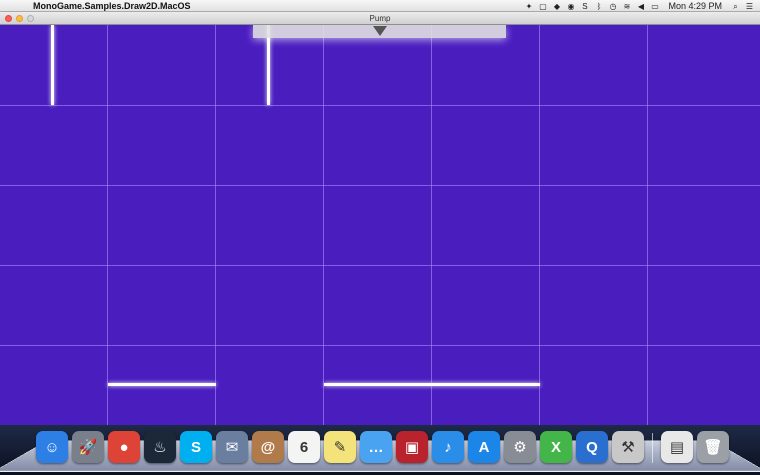 This screenshot has width=760, height=475. I want to click on window-title: Pump, so click(380, 18).